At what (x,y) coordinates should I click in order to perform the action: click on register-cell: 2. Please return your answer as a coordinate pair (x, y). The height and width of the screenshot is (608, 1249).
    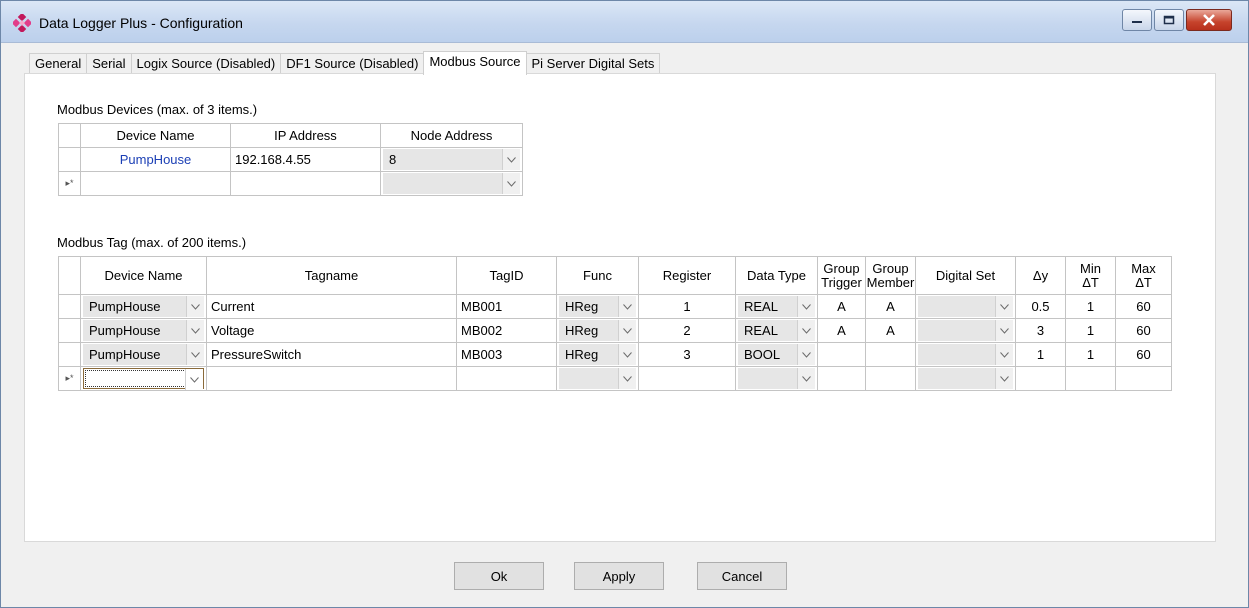
    Looking at the image, I should click on (687, 330).